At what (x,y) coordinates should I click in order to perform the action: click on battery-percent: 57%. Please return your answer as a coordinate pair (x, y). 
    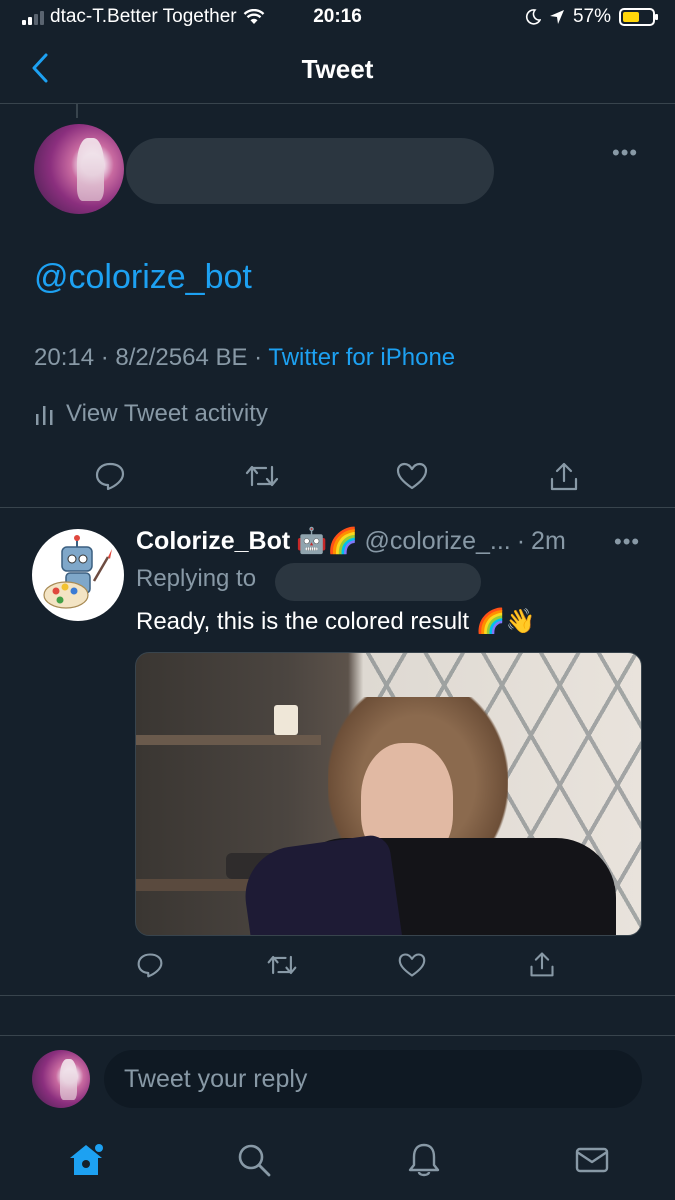
    Looking at the image, I should click on (591, 16).